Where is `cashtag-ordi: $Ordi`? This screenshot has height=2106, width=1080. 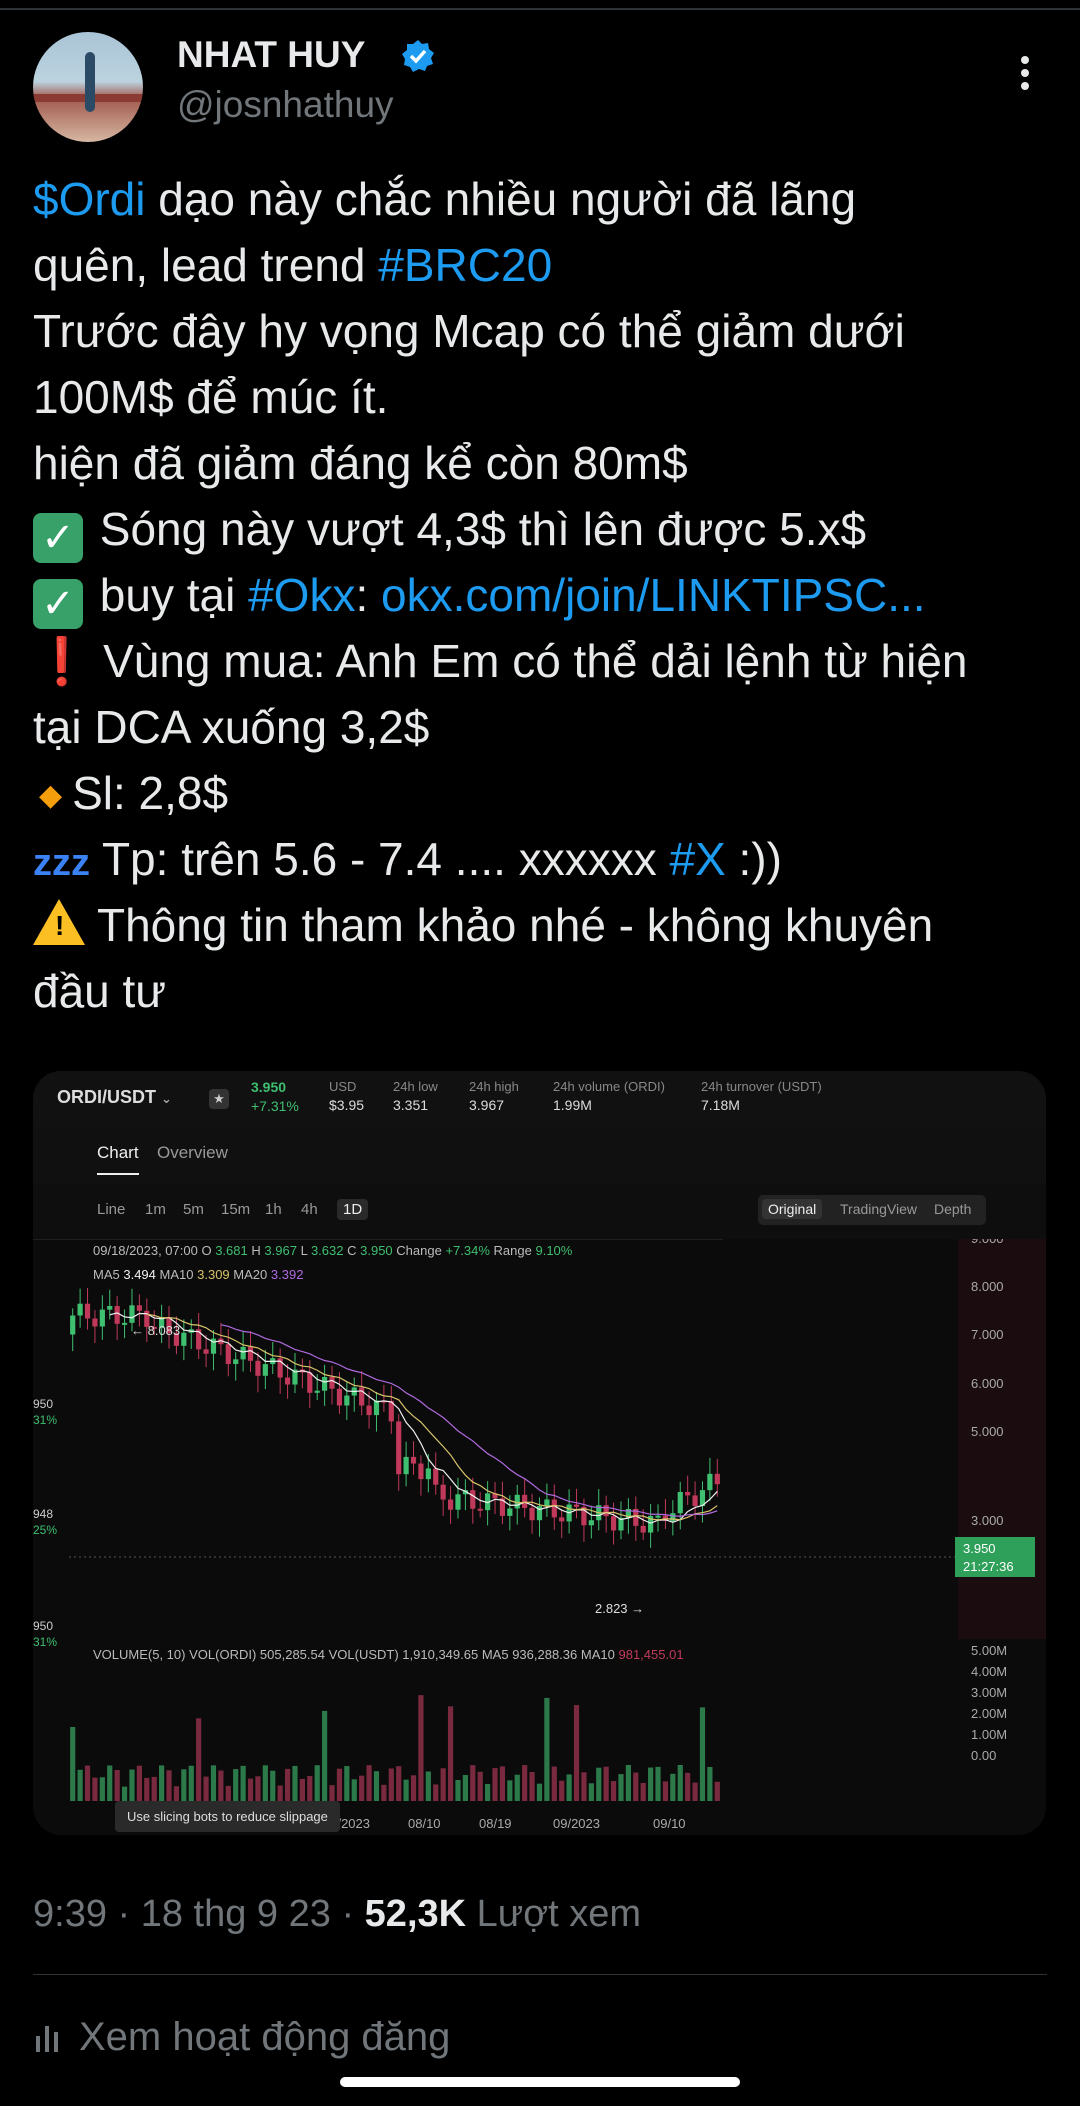
cashtag-ordi: $Ordi is located at coordinates (89, 199).